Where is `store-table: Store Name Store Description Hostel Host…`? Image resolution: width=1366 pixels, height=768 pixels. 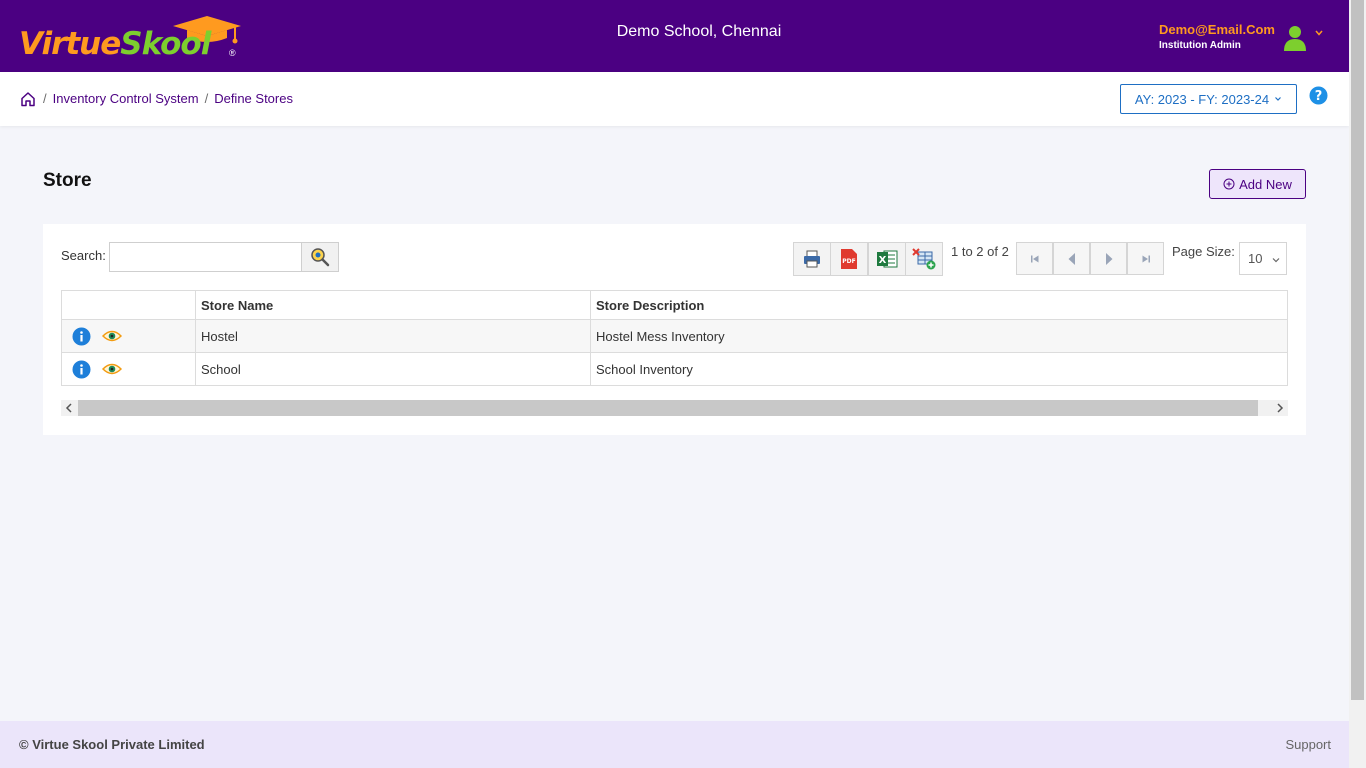 store-table: Store Name Store Description Hostel Host… is located at coordinates (674, 338).